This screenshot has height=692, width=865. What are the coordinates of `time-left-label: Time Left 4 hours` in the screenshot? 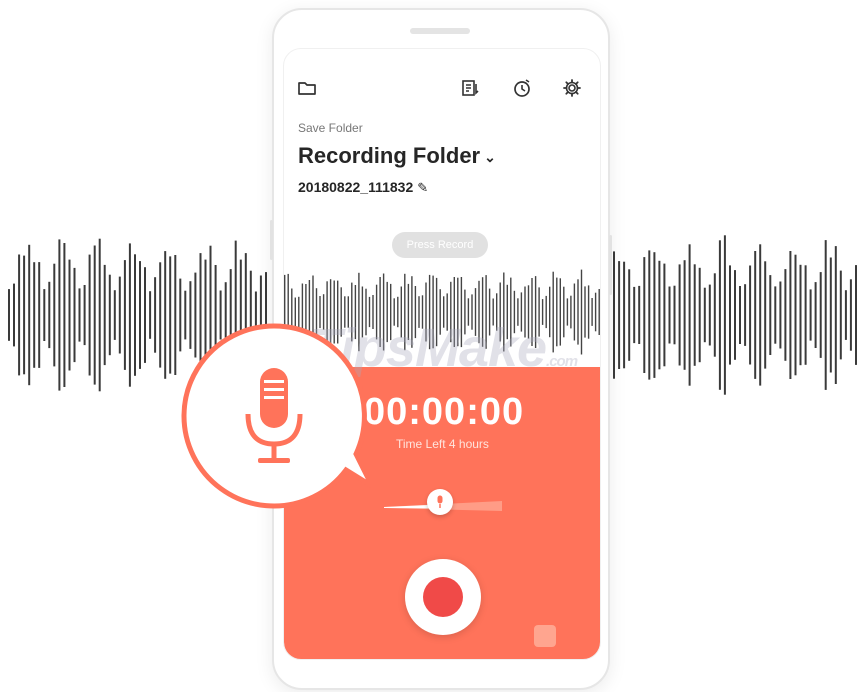 It's located at (442, 444).